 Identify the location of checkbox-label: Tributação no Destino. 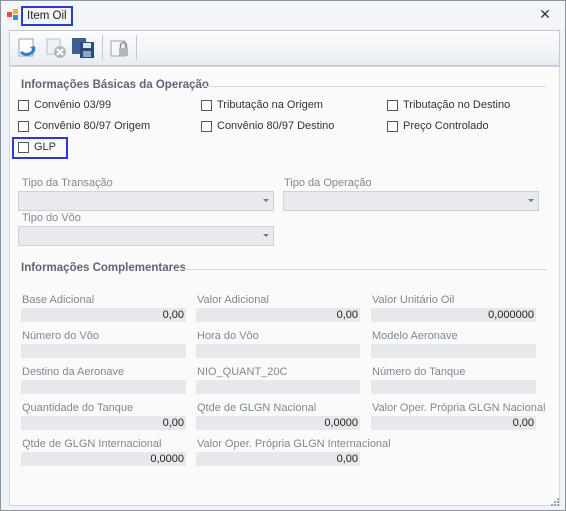
(457, 105).